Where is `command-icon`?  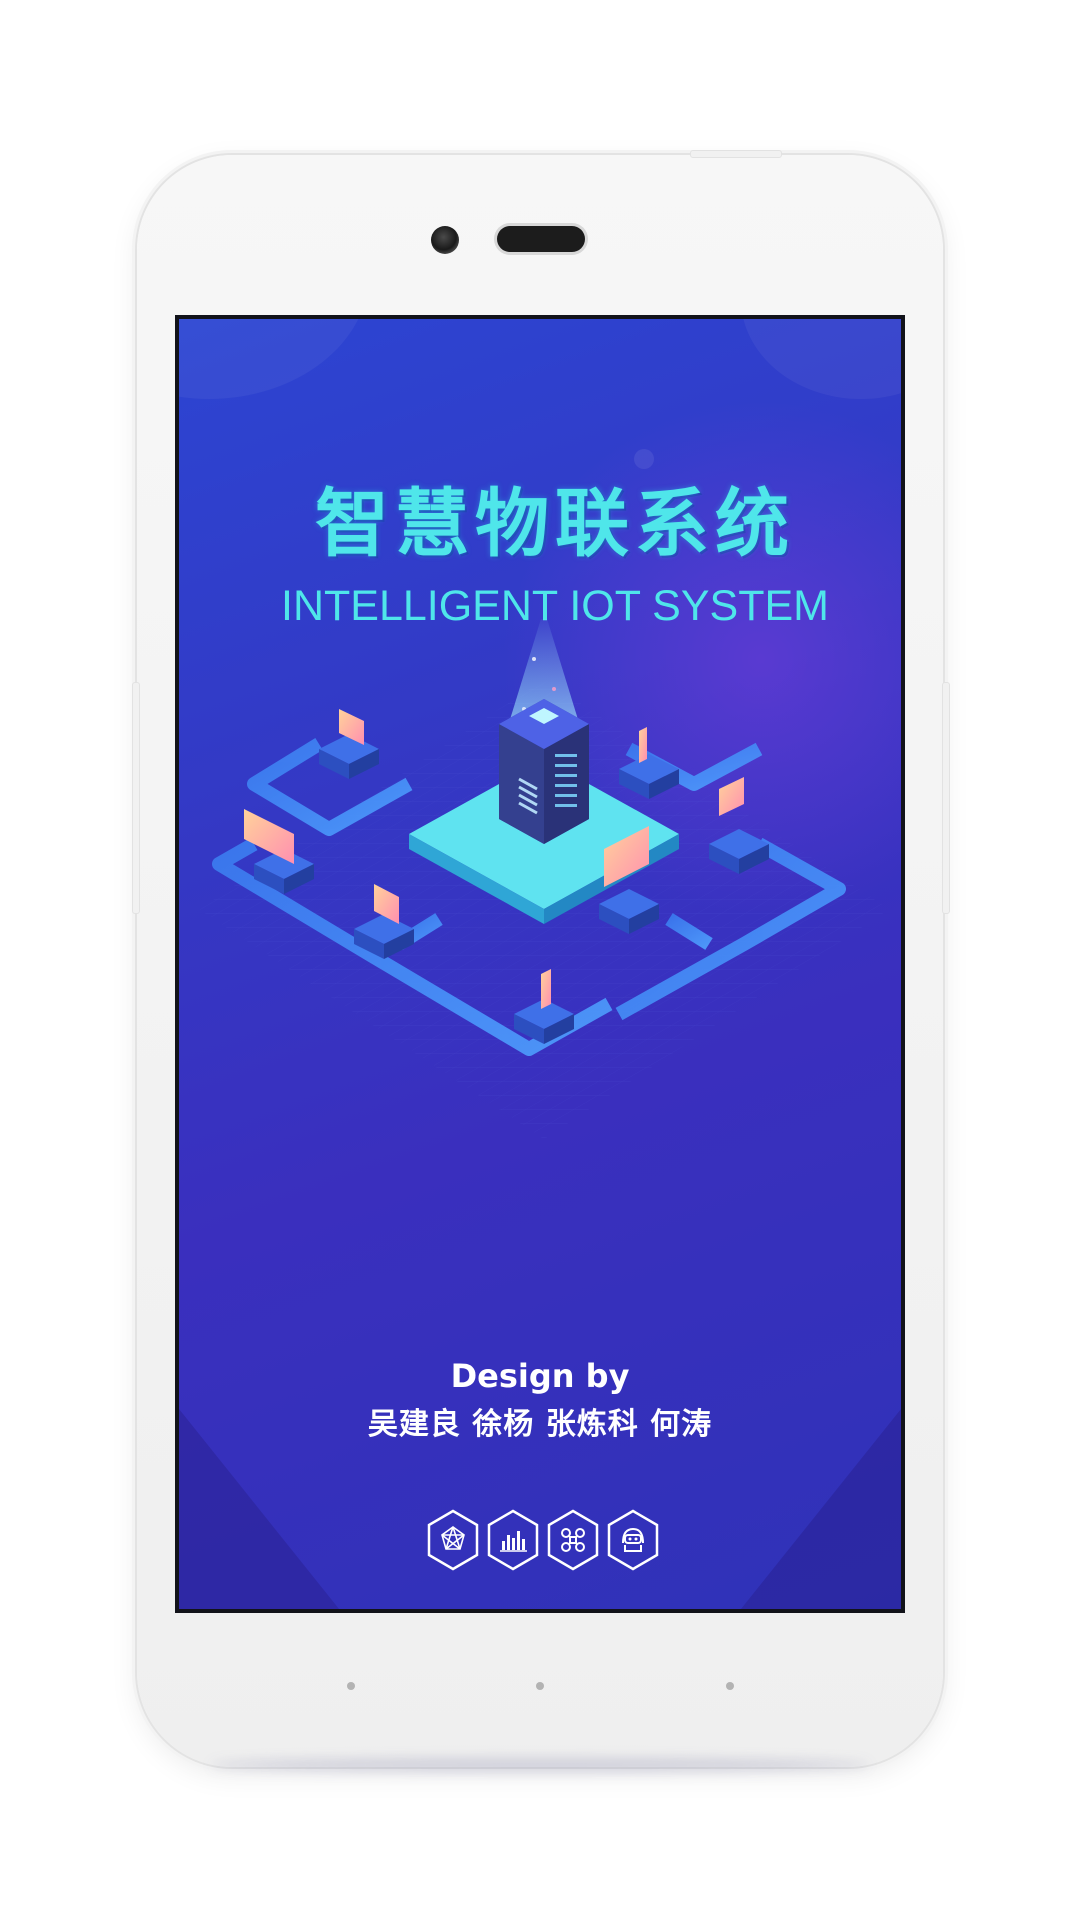
command-icon is located at coordinates (573, 1540).